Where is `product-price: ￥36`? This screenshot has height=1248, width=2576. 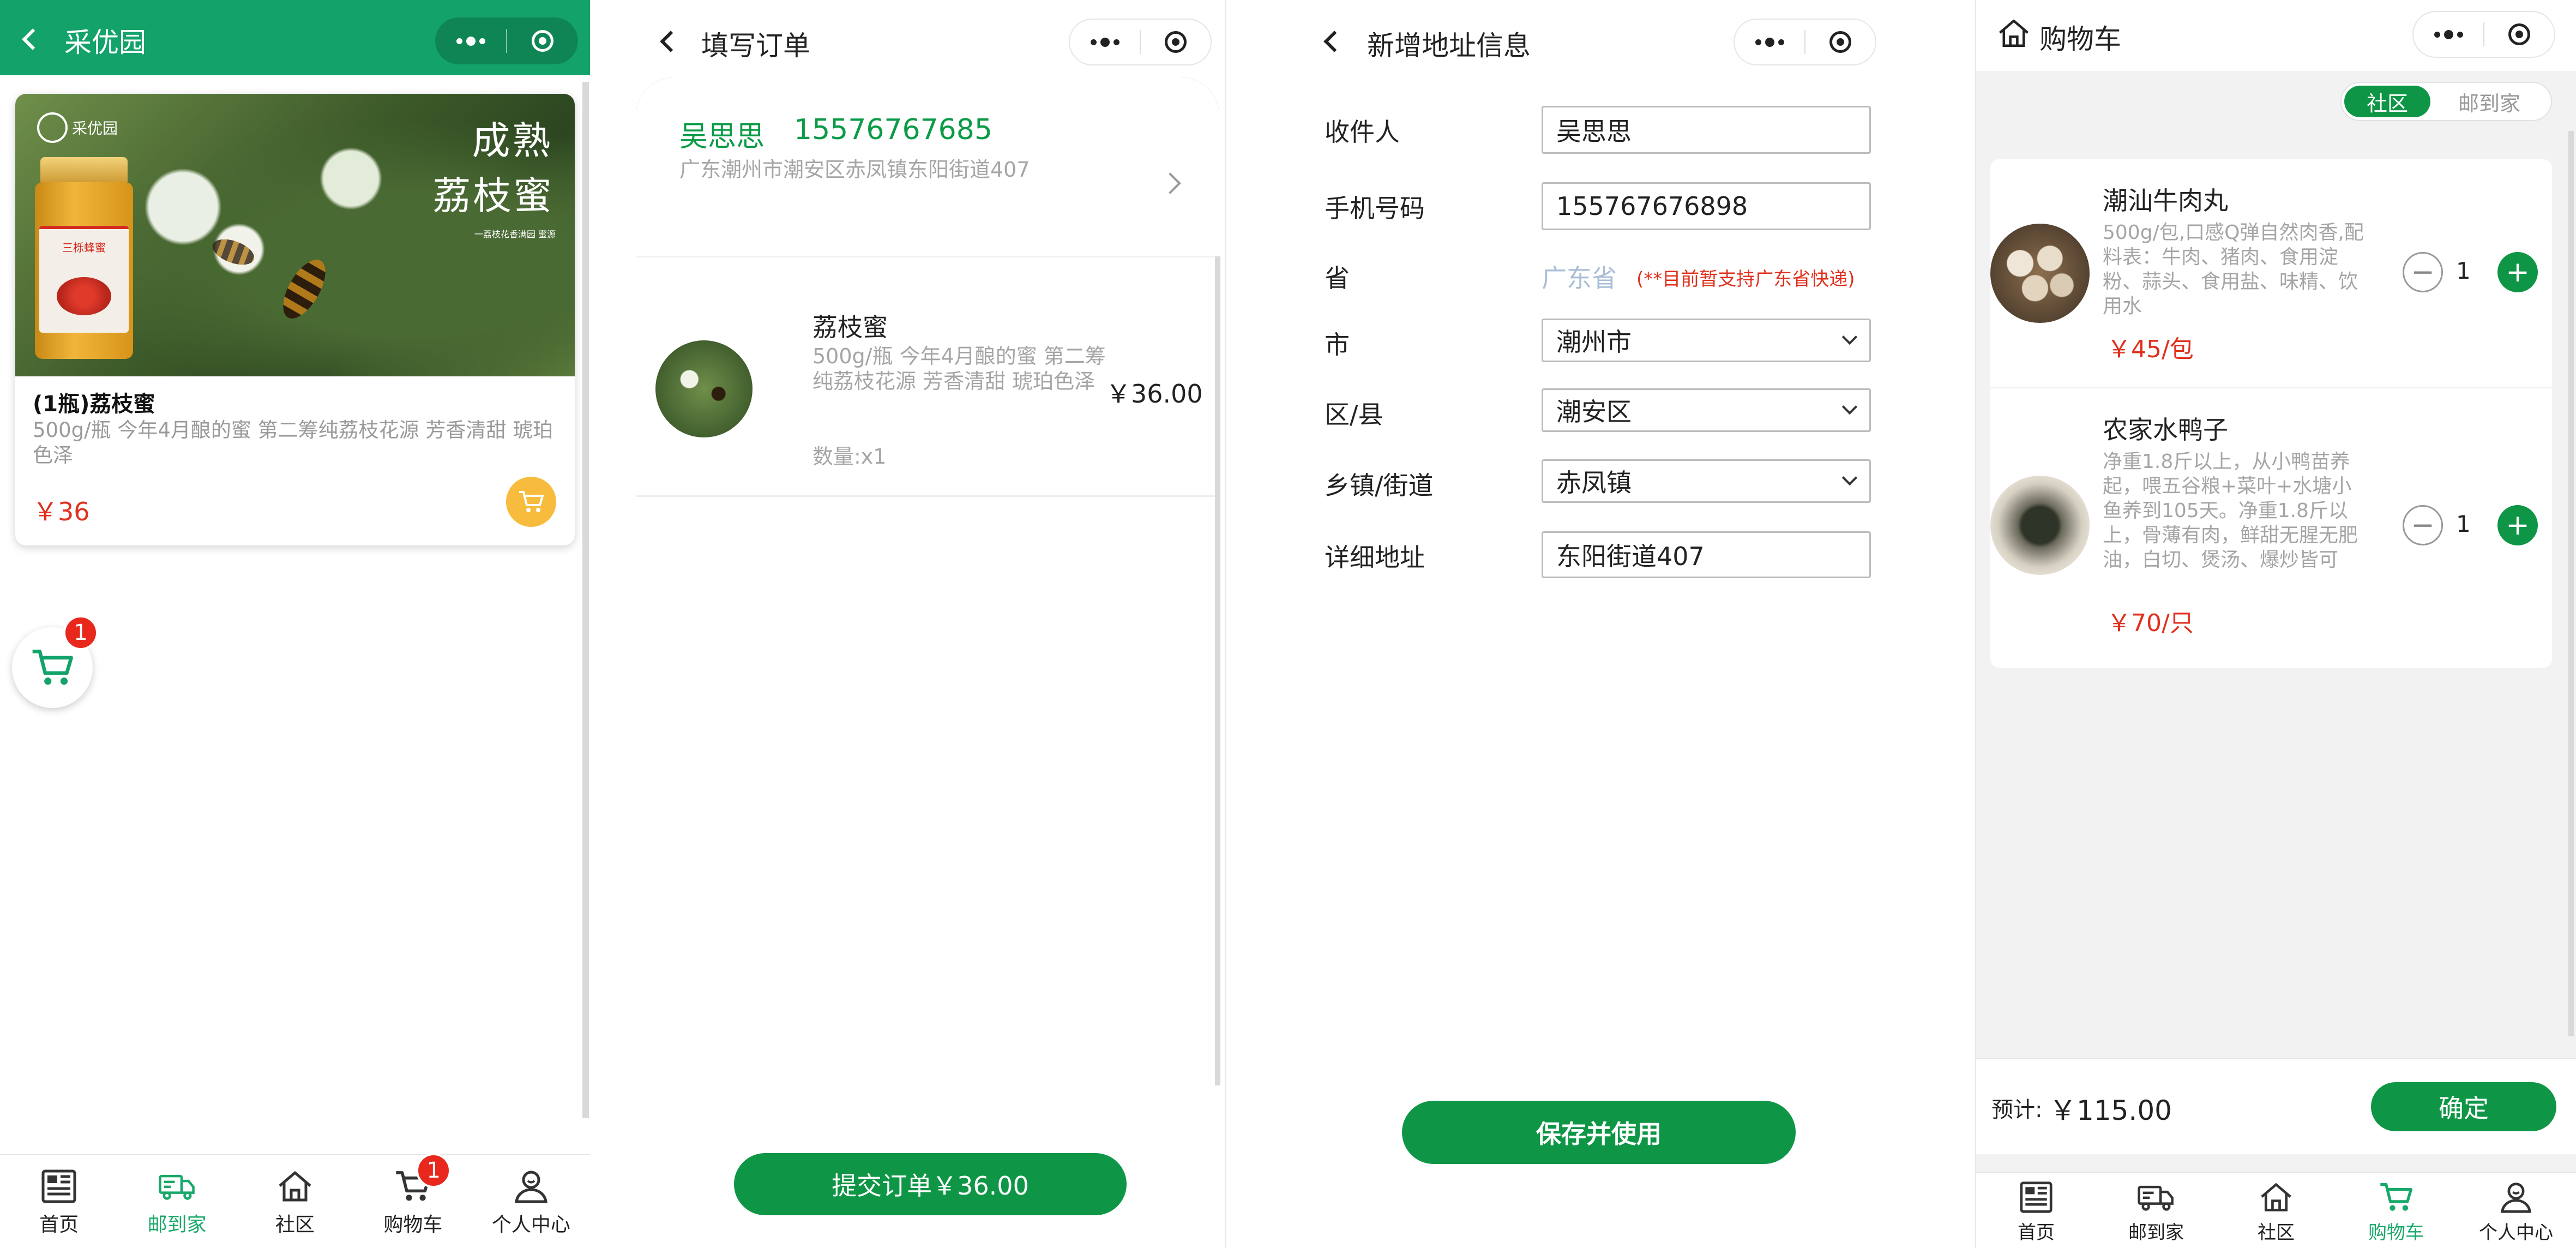
product-price: ￥36 is located at coordinates (61, 511).